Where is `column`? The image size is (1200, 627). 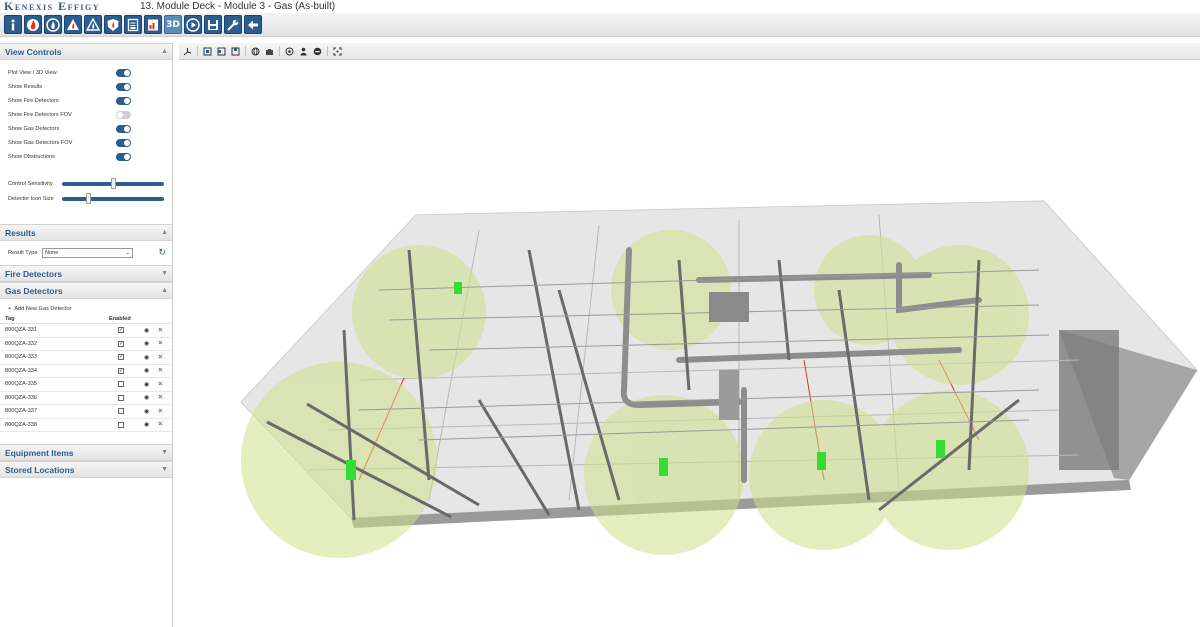 column is located at coordinates (729, 395).